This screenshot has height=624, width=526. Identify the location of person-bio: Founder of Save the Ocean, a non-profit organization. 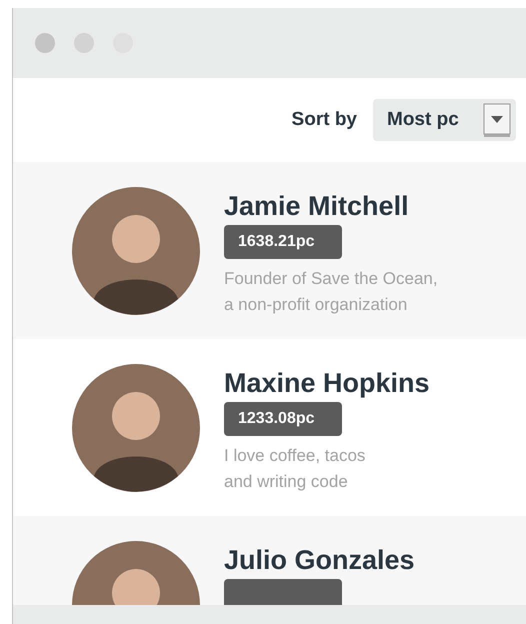
(331, 292).